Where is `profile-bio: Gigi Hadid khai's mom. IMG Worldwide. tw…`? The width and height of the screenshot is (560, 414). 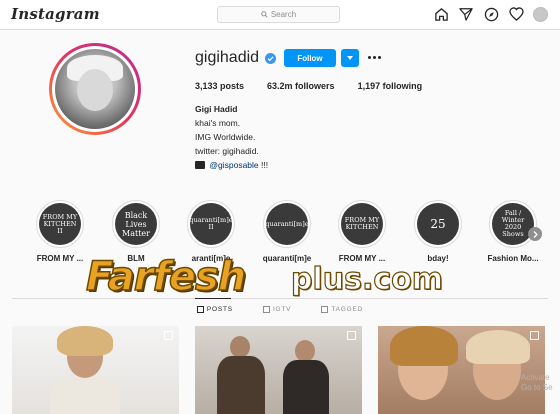
profile-bio: Gigi Hadid khai's mom. IMG Worldwide. tw… is located at coordinates (231, 137).